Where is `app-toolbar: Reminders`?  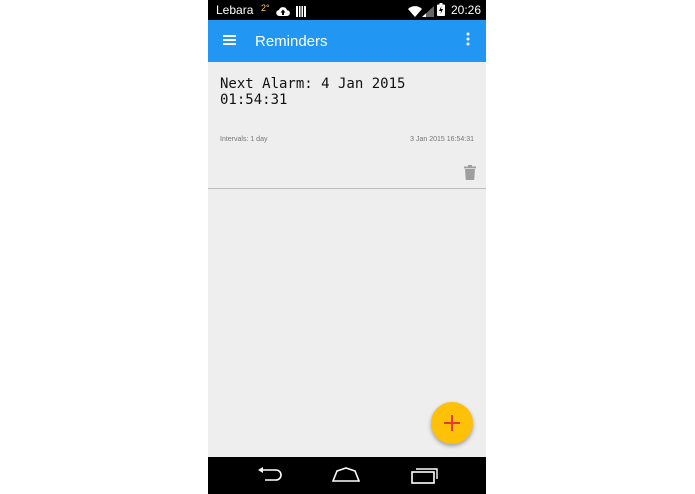 app-toolbar: Reminders is located at coordinates (347, 41).